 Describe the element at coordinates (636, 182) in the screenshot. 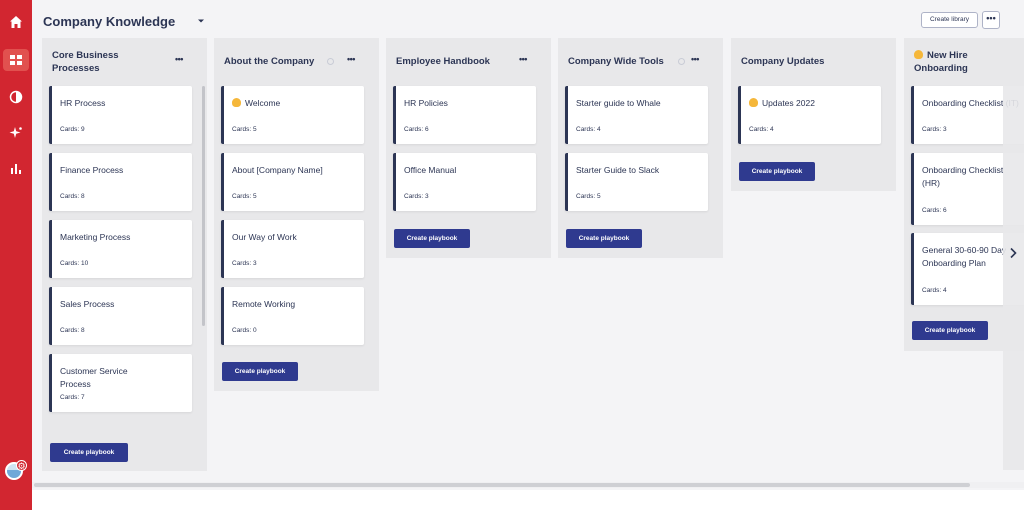

I see `playbook-card: Starter Guide to Slack Cards: 5` at that location.